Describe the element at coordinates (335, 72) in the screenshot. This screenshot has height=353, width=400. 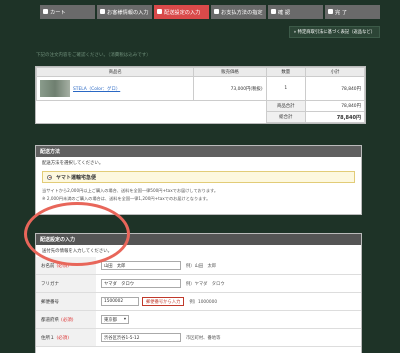
I see `col-subtotal: 小計` at that location.